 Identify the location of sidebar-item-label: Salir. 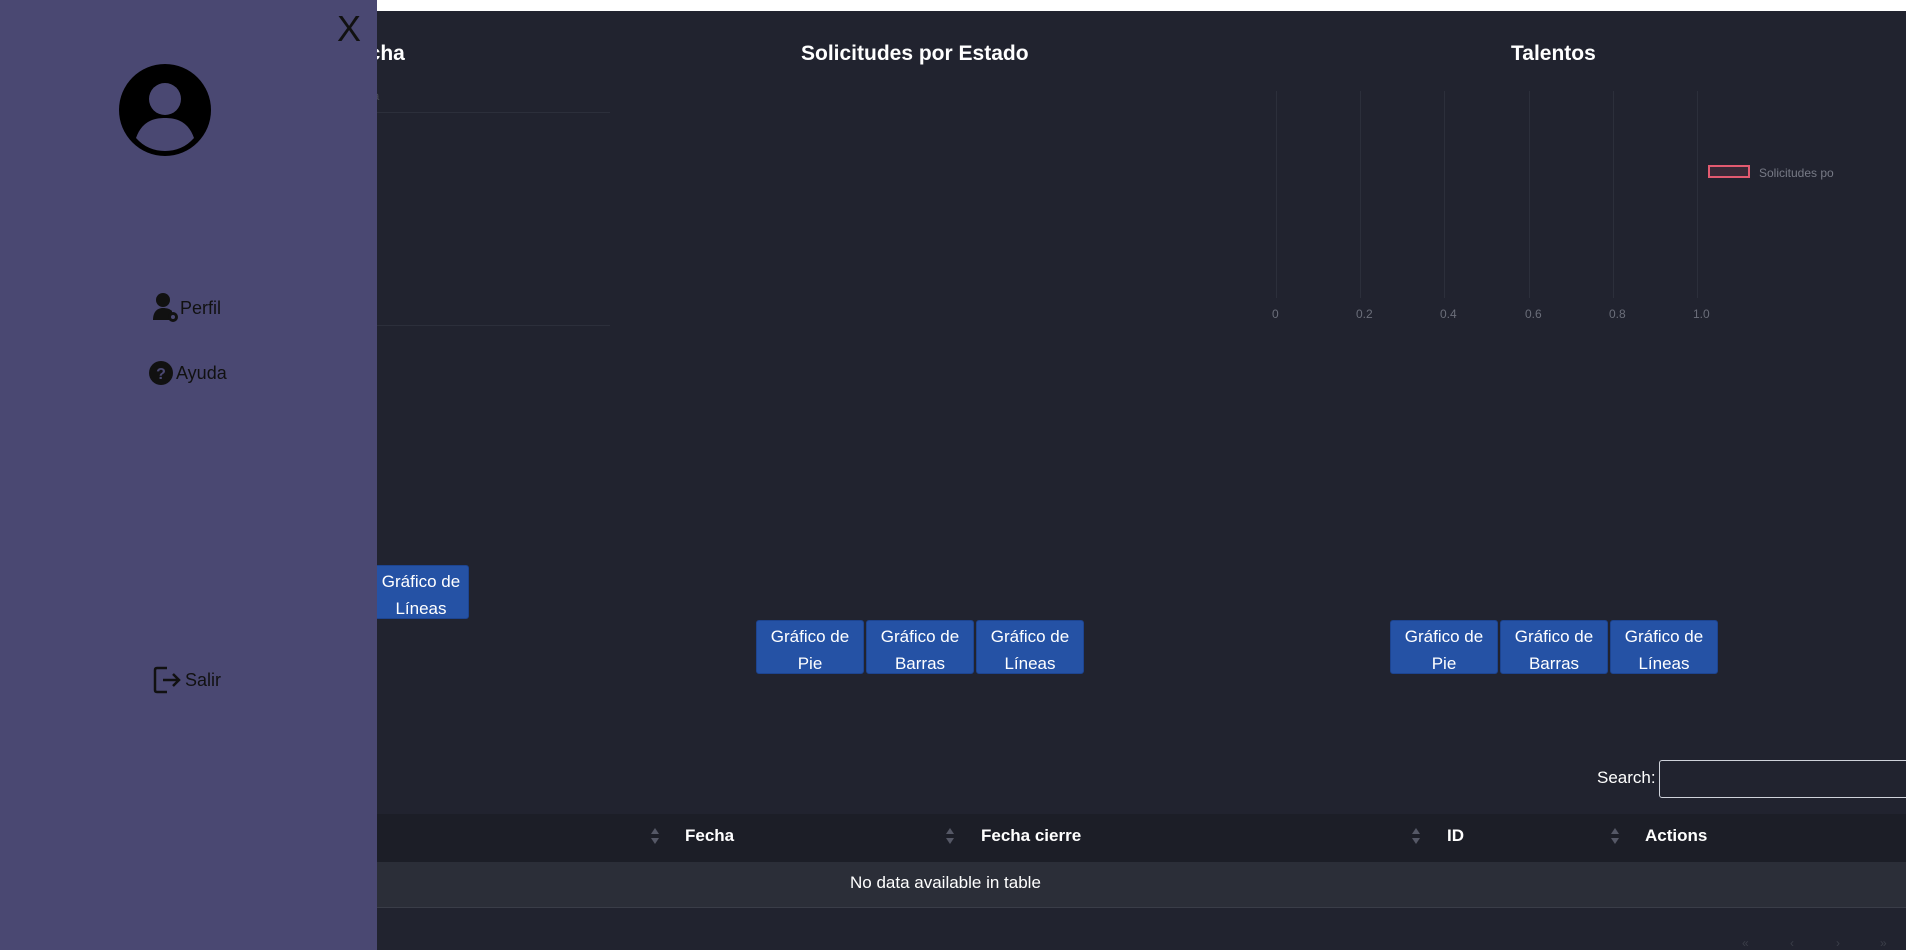
(203, 679).